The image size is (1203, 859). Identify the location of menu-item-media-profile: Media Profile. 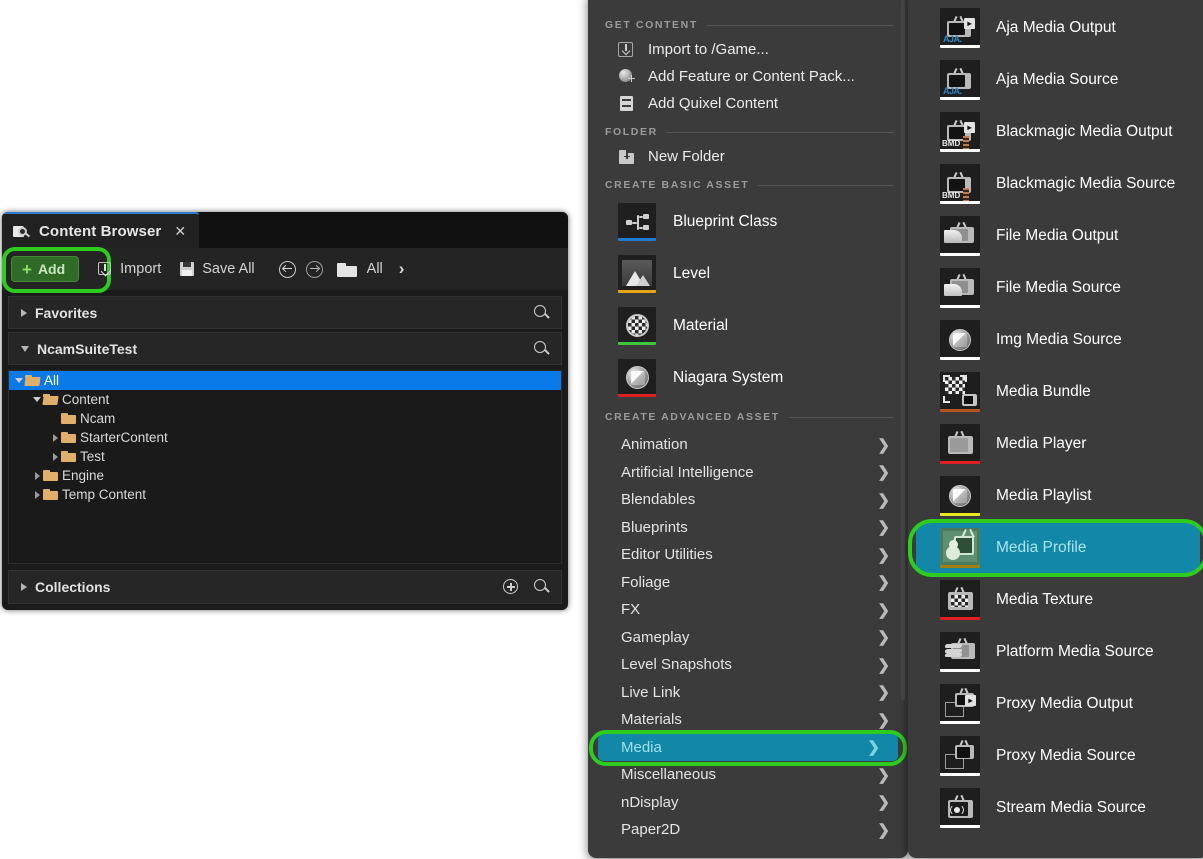
(1058, 548).